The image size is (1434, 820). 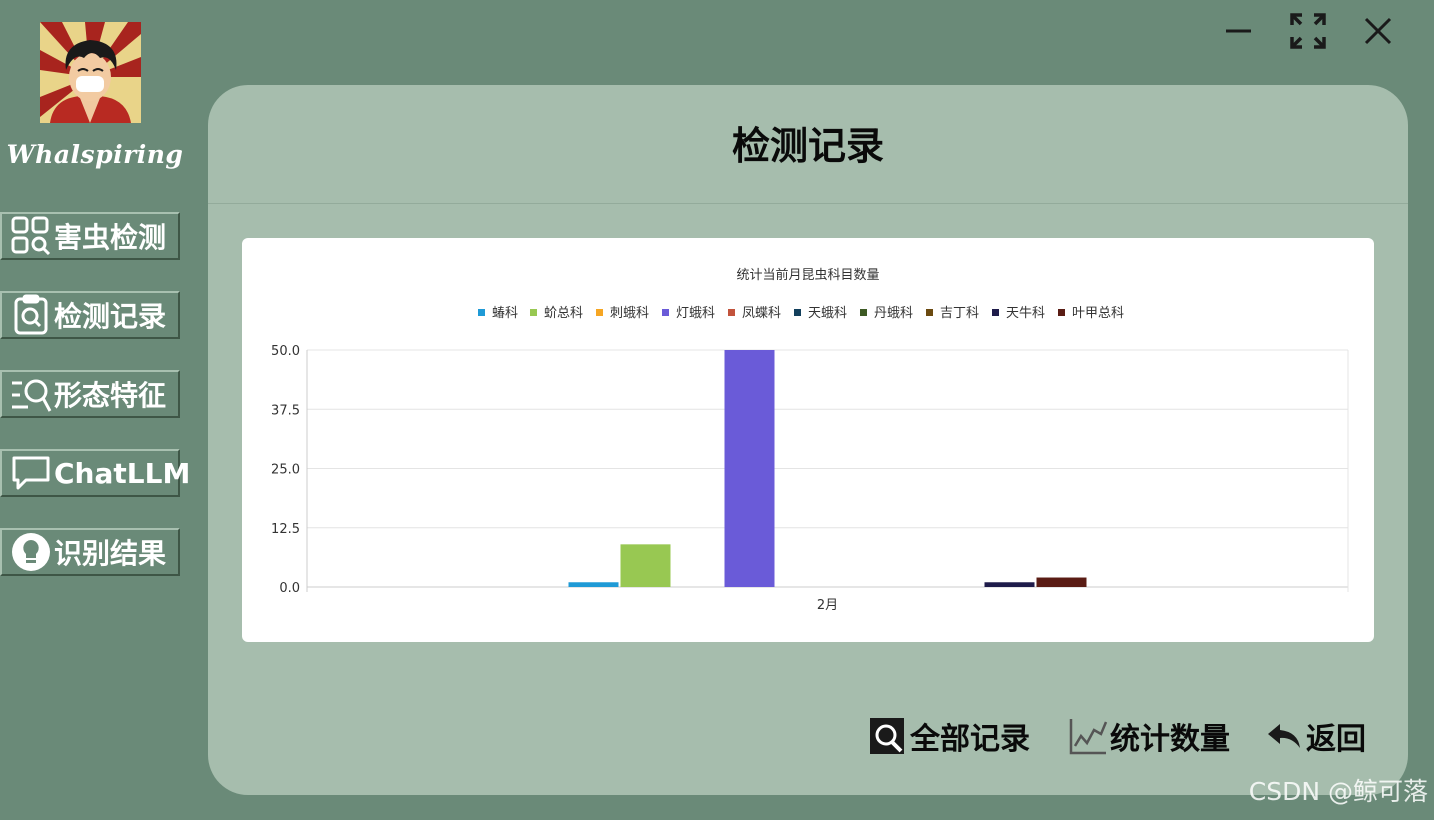 I want to click on action-label: 返回, so click(x=1336, y=739).